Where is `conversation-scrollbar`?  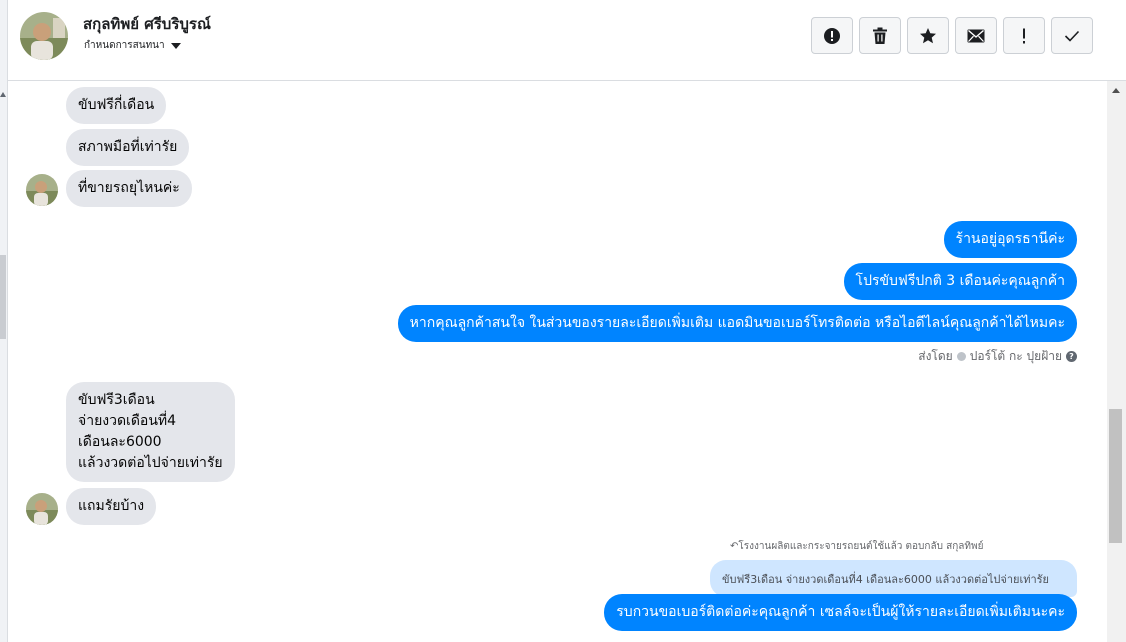
conversation-scrollbar is located at coordinates (1116, 361).